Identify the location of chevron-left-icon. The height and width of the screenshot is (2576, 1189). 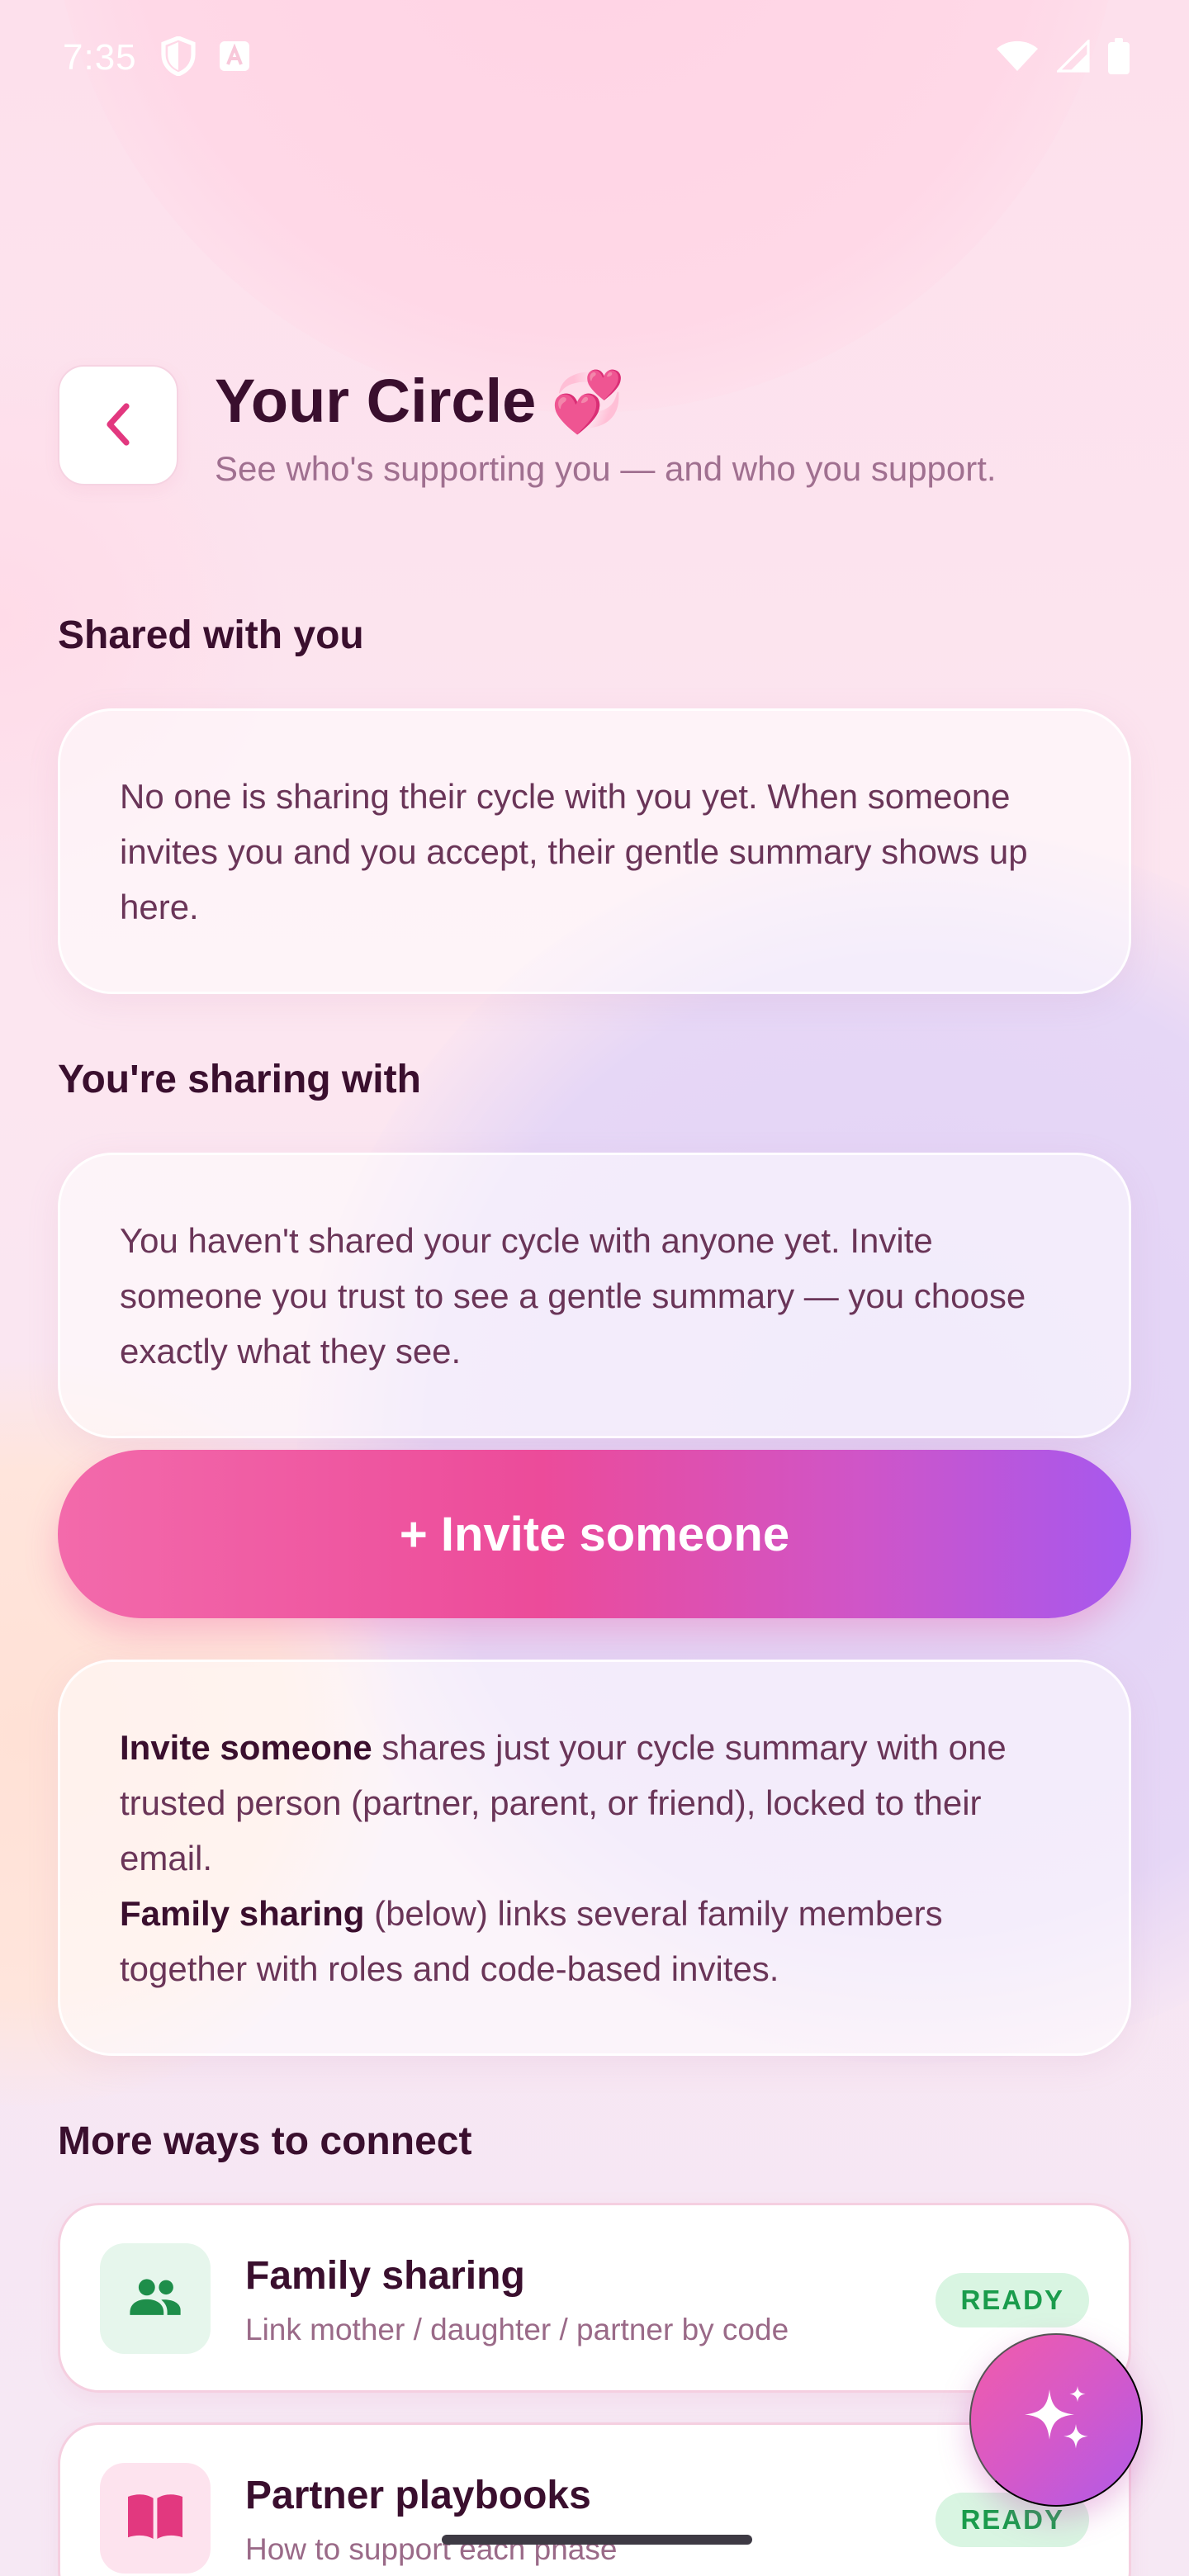
(118, 425).